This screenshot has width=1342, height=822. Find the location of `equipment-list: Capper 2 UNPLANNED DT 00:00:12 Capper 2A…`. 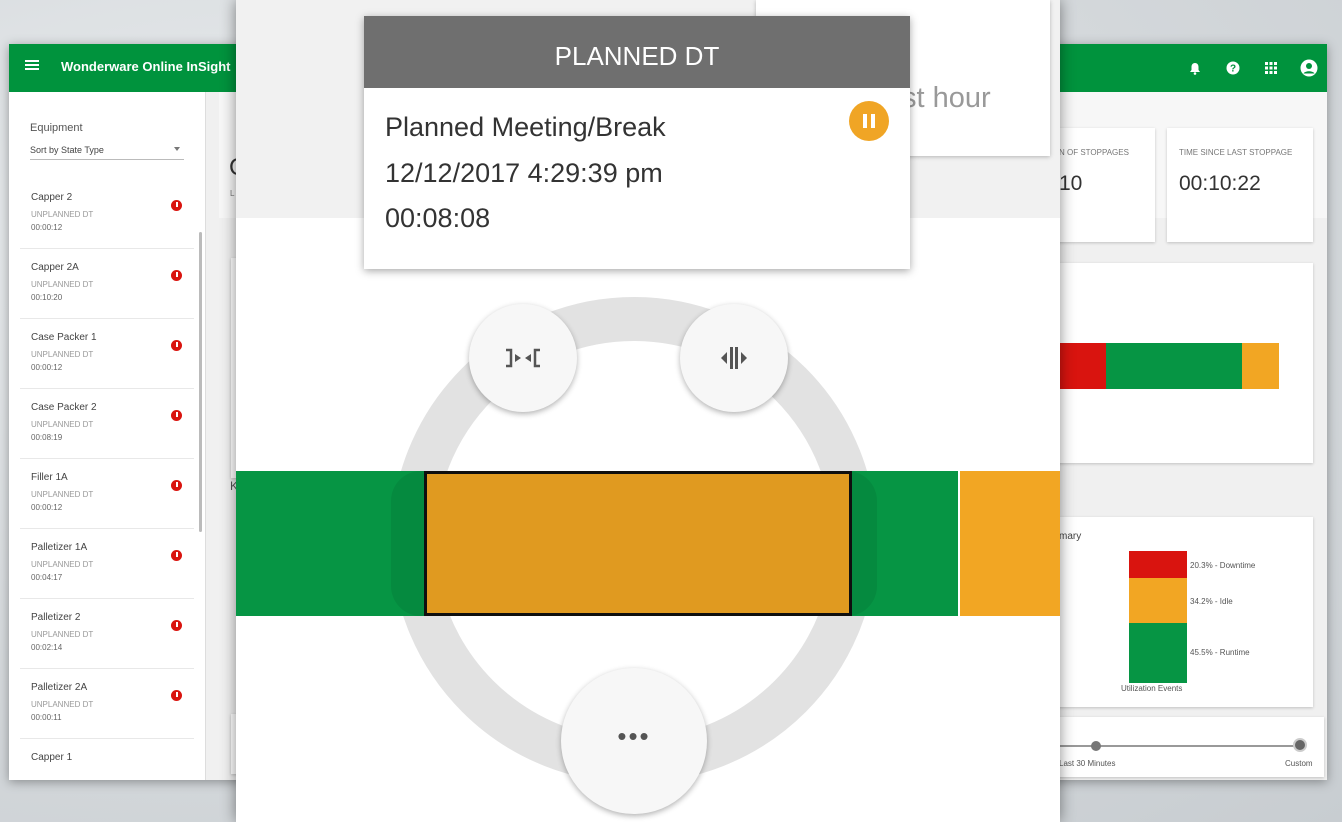

equipment-list: Capper 2 UNPLANNED DT 00:00:12 Capper 2A… is located at coordinates (107, 479).